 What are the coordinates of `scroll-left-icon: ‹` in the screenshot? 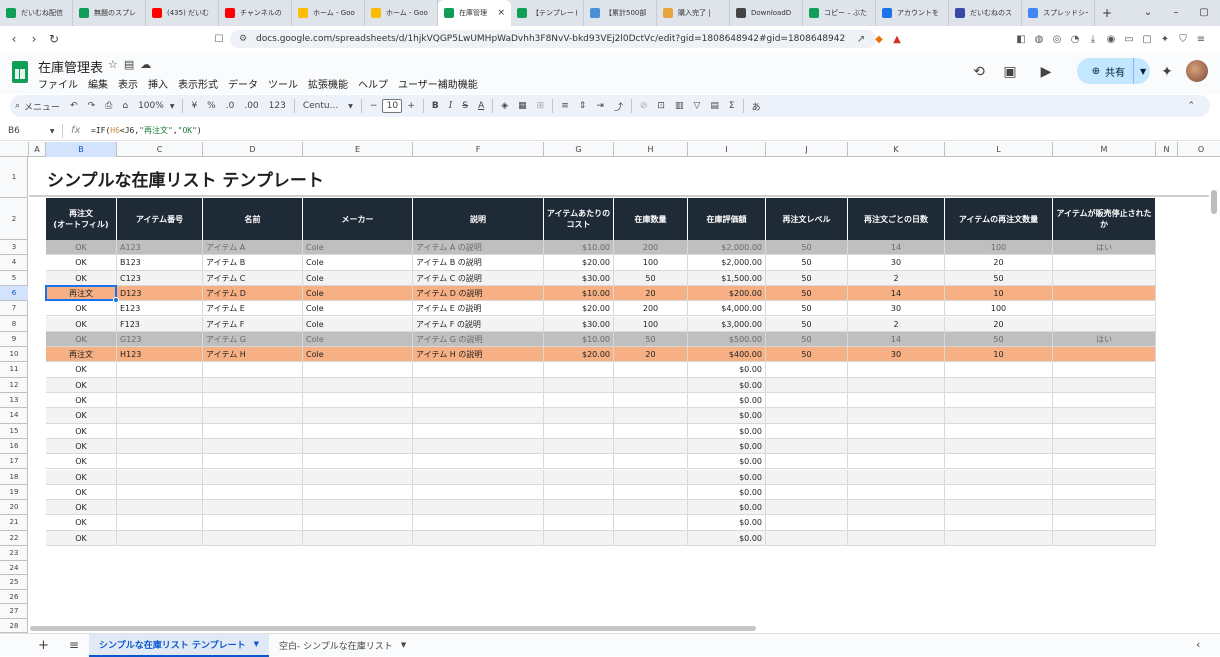 It's located at (1198, 644).